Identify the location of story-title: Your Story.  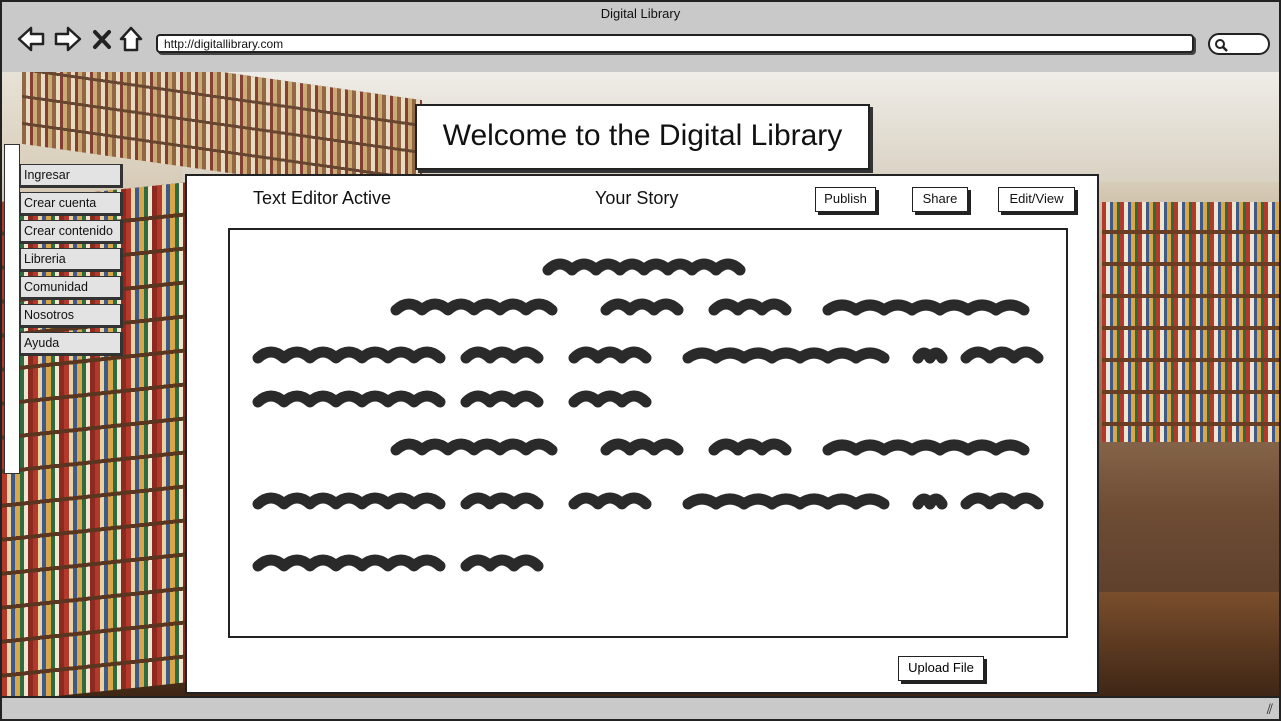
(637, 198).